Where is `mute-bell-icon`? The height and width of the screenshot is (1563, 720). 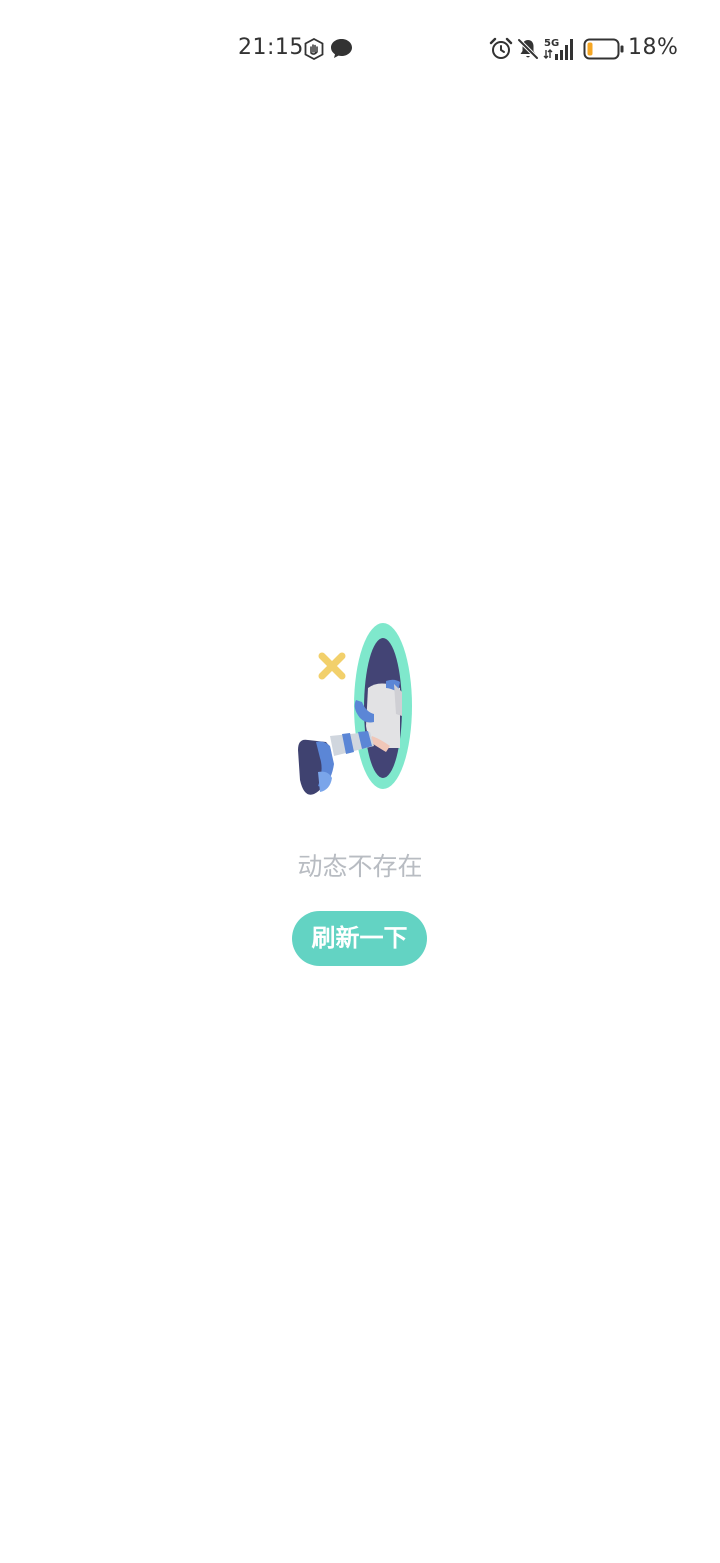
mute-bell-icon is located at coordinates (528, 49).